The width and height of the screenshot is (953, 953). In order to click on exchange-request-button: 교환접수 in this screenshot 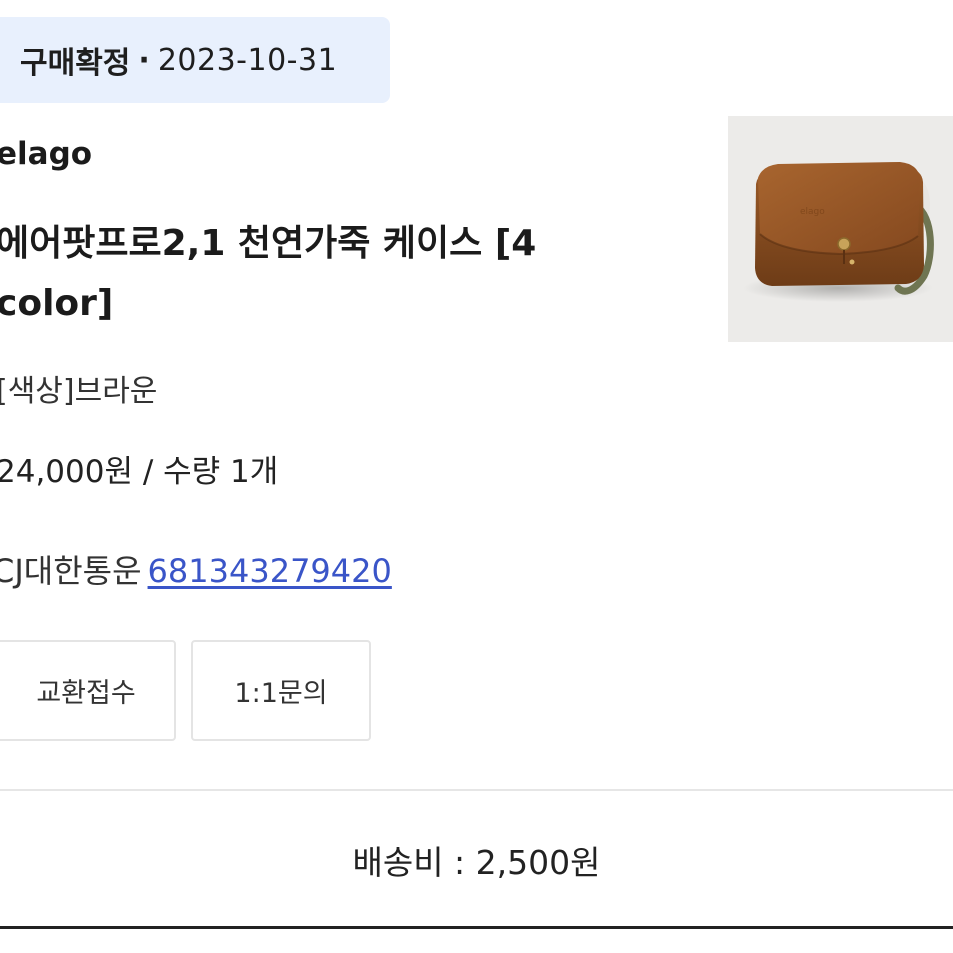, I will do `click(88, 690)`.